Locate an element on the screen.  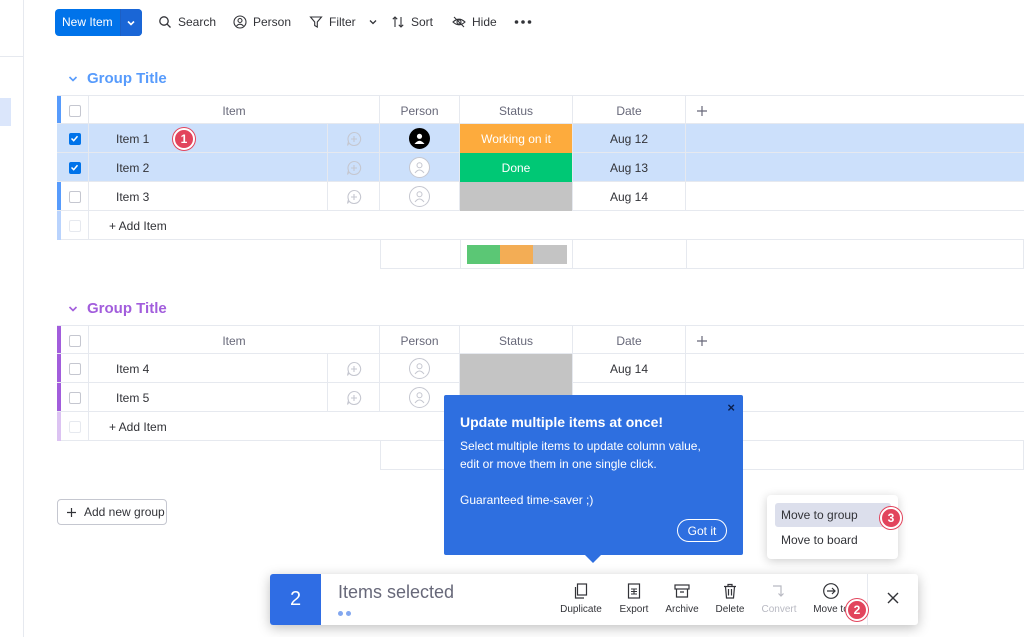
add-new-group-button: Add new group is located at coordinates (112, 512).